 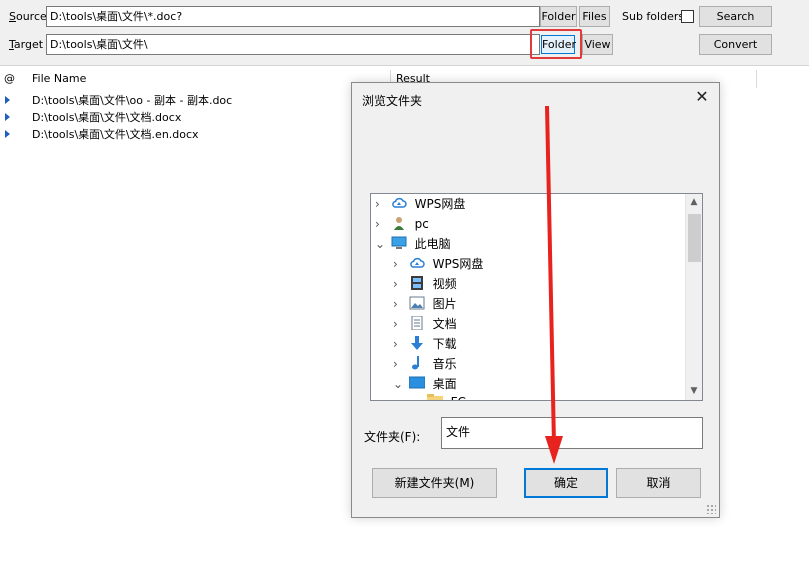 I want to click on document-icon, so click(x=417, y=323).